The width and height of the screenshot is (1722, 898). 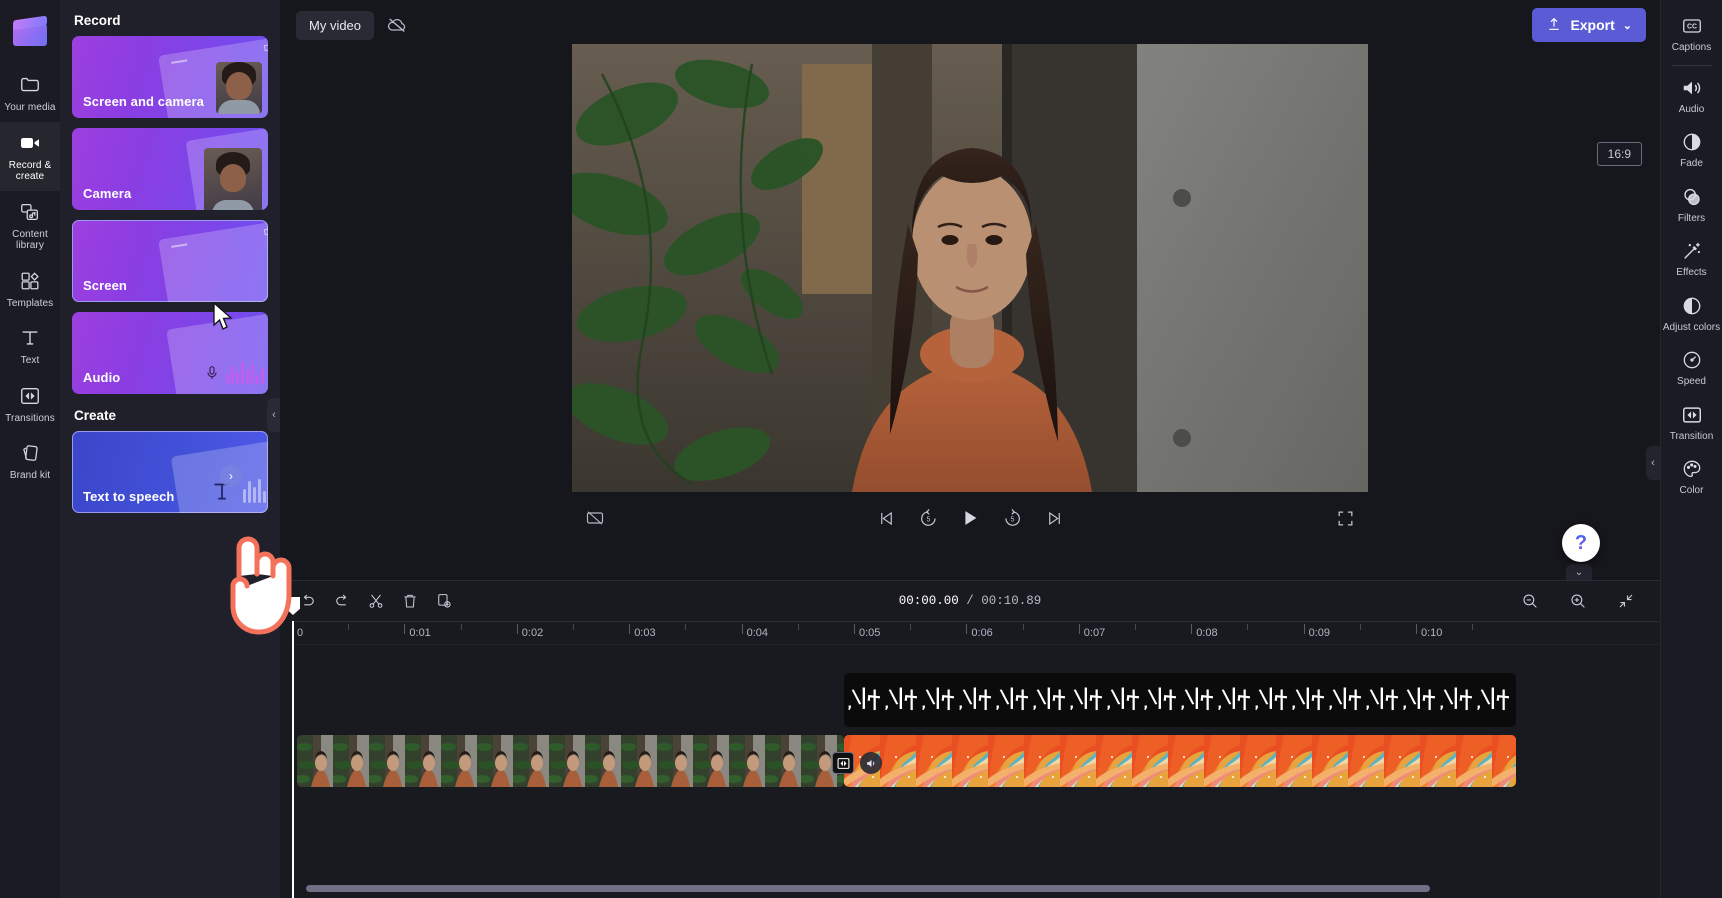 I want to click on sidebar-item-content-library: Content library, so click(x=30, y=225).